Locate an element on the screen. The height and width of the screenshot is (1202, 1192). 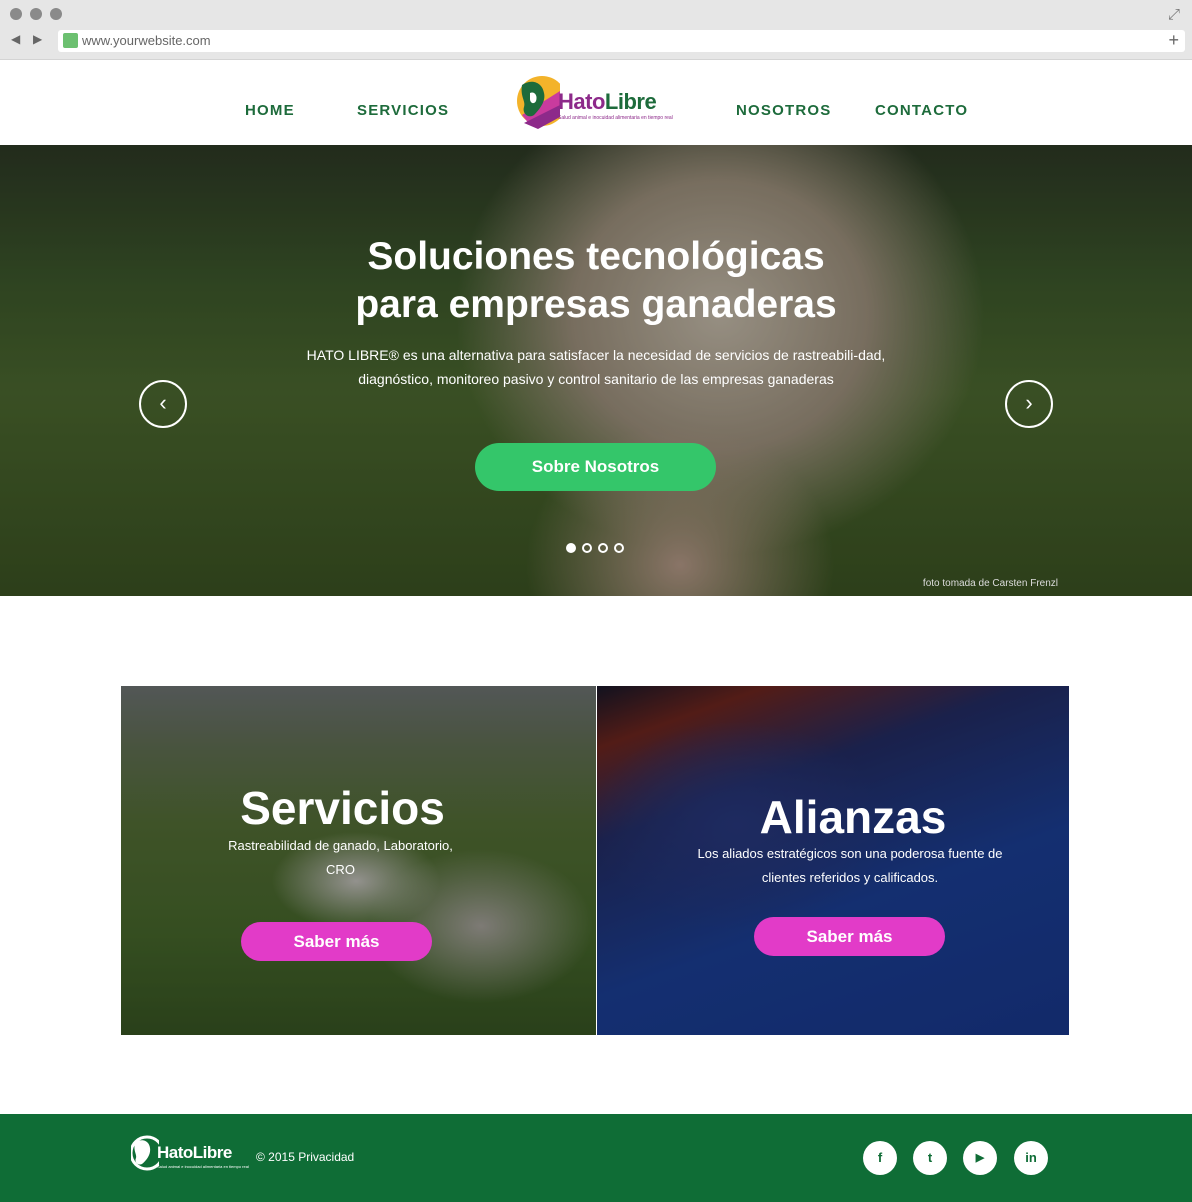
footer-logo-wordmark: HatoLibre is located at coordinates (194, 1152).